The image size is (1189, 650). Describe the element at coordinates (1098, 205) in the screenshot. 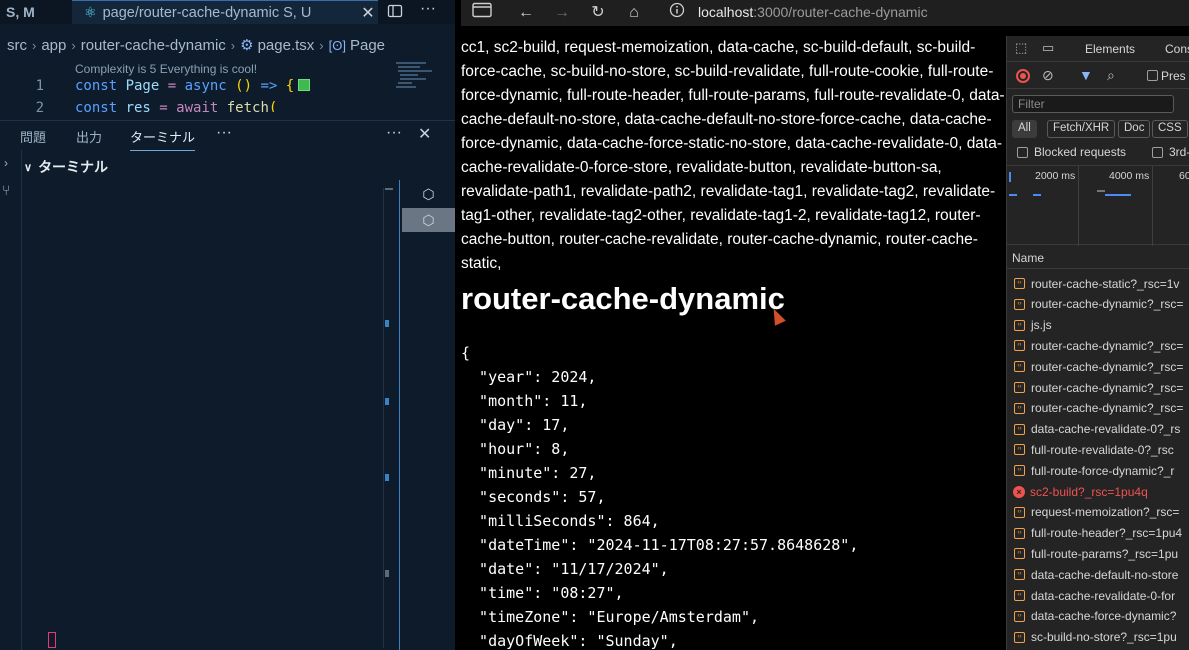

I see `network-timeline: 2000 ms 4000 ms 60` at that location.